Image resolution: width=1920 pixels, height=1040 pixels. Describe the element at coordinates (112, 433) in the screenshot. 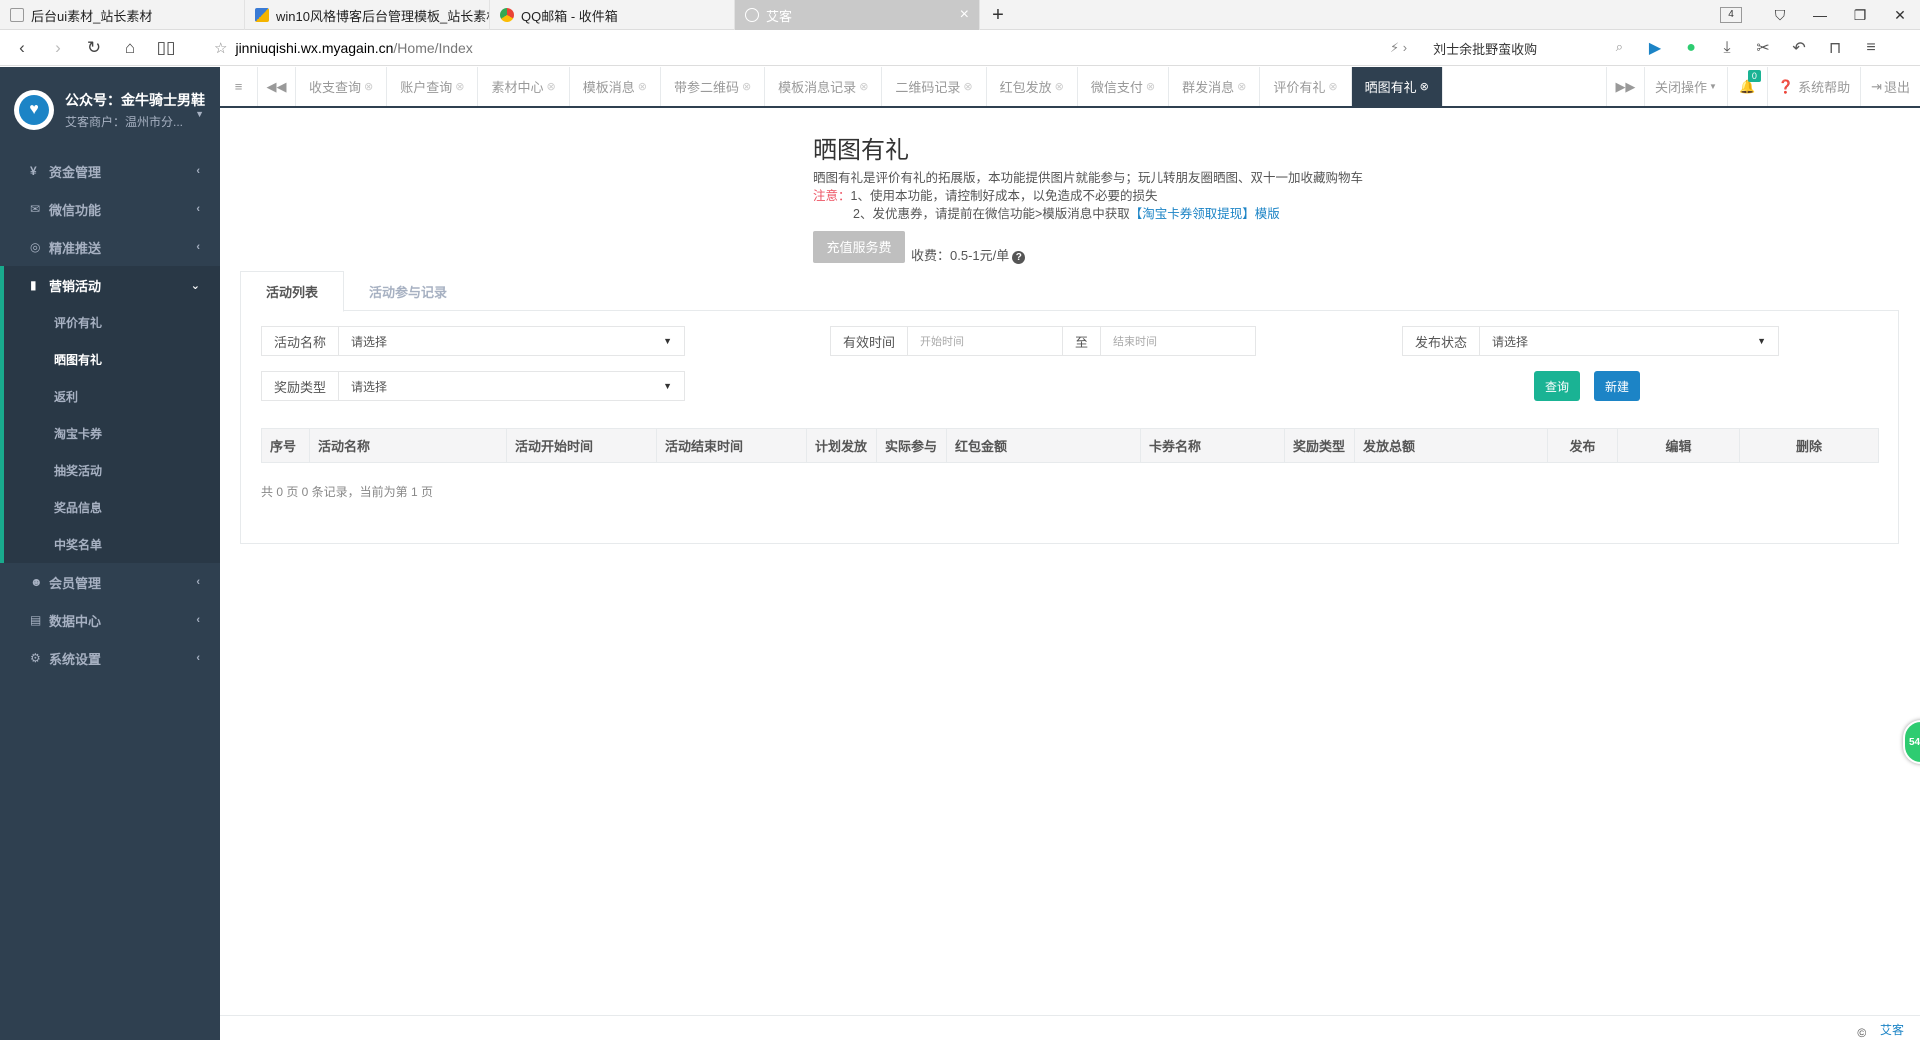

I see `submenu-item-taobao-coupon: 淘宝卡券` at that location.